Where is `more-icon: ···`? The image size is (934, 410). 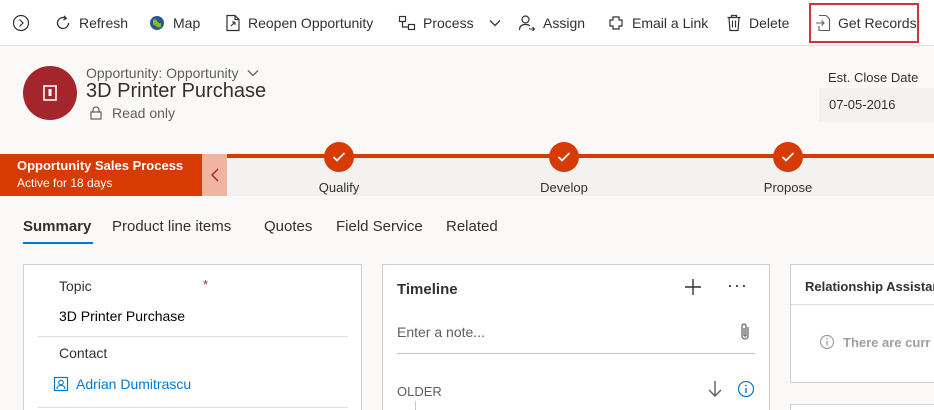
more-icon: ··· is located at coordinates (737, 285).